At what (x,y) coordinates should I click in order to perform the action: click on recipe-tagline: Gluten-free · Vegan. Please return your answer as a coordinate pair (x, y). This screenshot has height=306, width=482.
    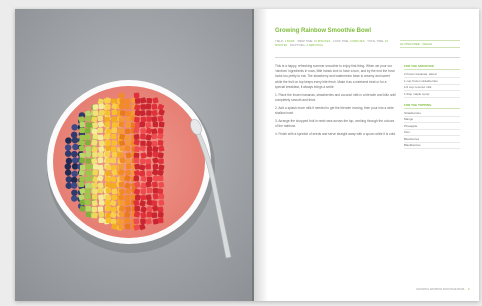
    Looking at the image, I should click on (430, 44).